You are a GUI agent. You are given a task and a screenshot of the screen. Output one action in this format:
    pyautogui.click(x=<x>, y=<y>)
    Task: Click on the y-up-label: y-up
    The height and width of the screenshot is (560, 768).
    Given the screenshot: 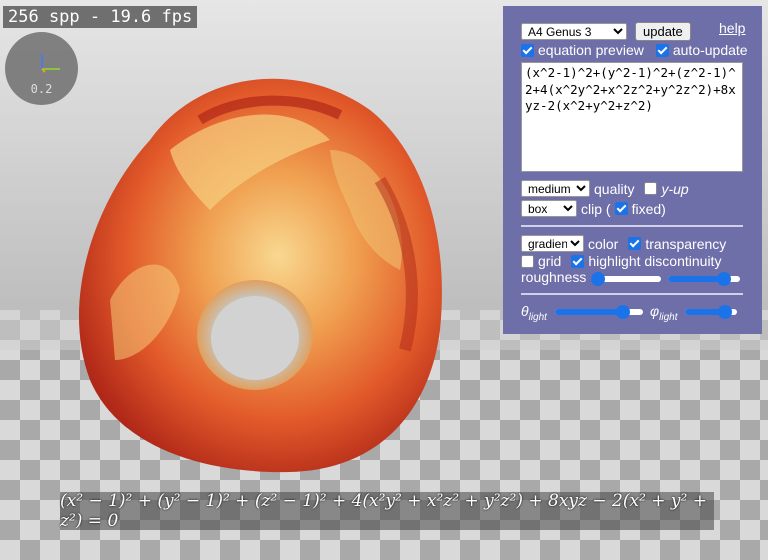 What is the action you would take?
    pyautogui.click(x=675, y=188)
    